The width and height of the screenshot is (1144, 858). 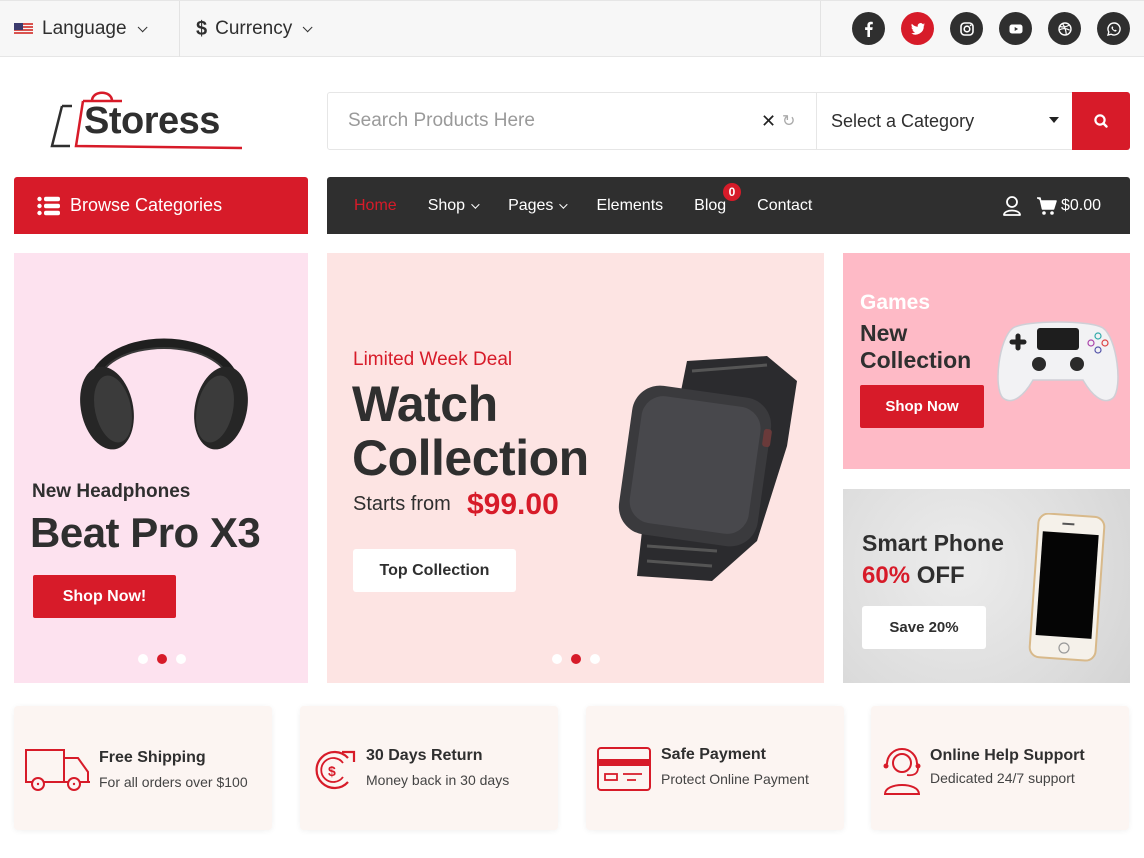 What do you see at coordinates (146, 205) in the screenshot?
I see `browse-categories-label: Browse Categories` at bounding box center [146, 205].